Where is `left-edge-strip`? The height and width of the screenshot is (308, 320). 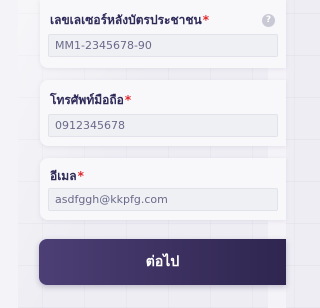
left-edge-strip is located at coordinates (9, 154).